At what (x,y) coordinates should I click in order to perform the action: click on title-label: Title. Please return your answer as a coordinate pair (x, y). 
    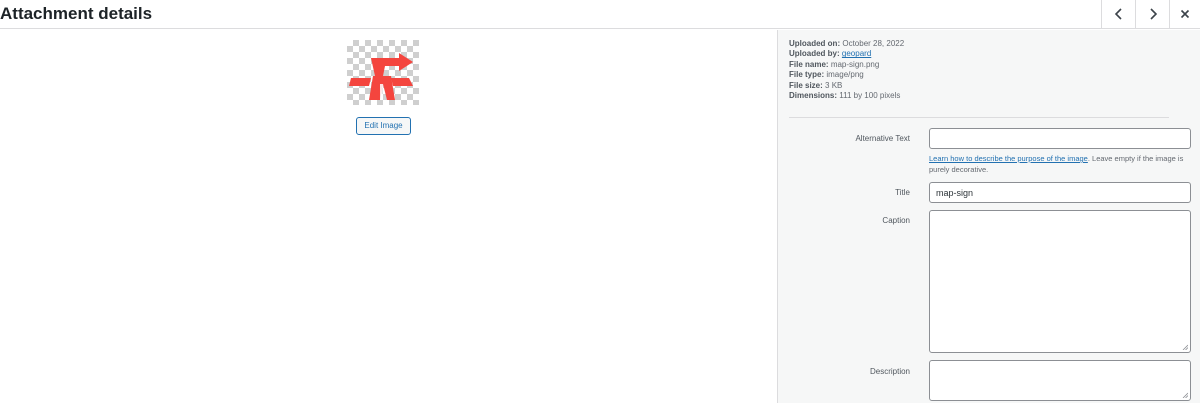
    Looking at the image, I should click on (902, 192).